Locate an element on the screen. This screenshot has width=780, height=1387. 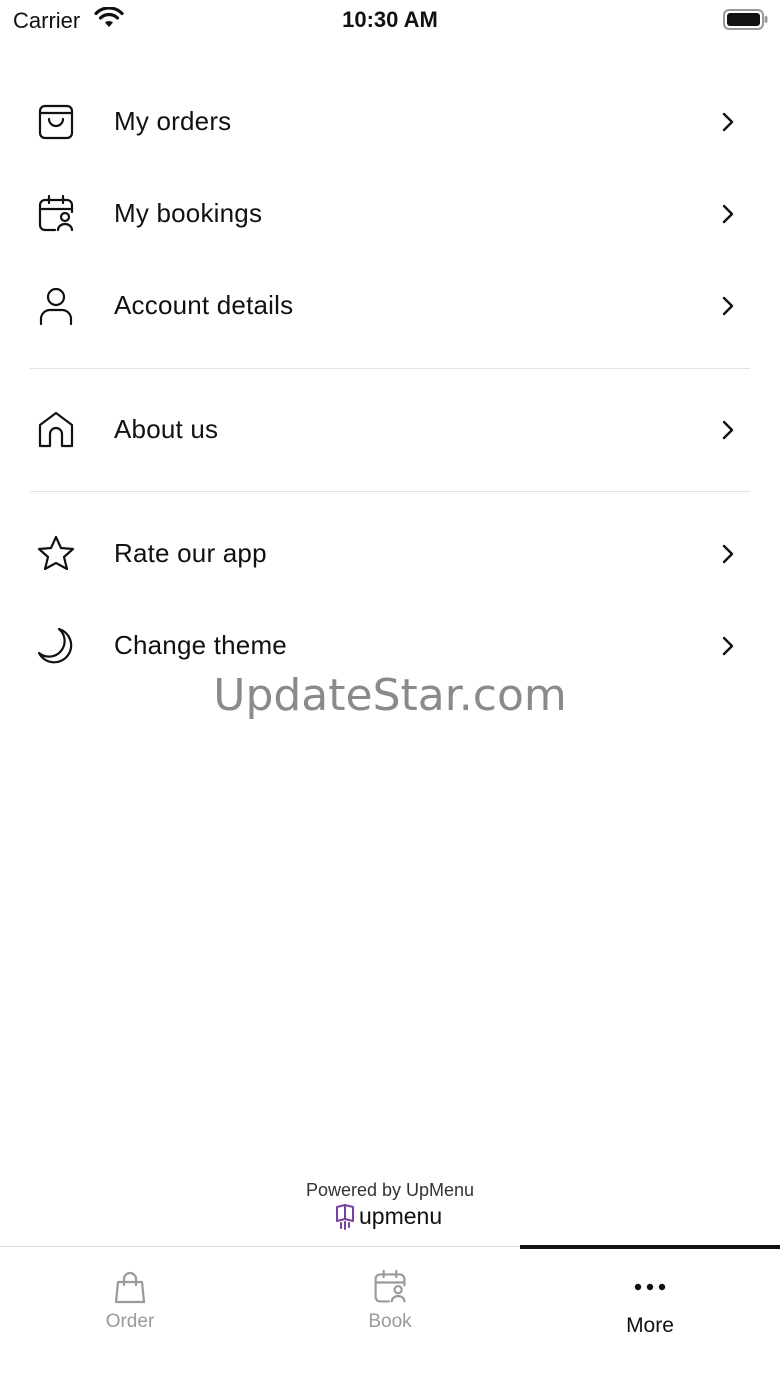
powered-by-text: Powered by UpMenu is located at coordinates (390, 1190).